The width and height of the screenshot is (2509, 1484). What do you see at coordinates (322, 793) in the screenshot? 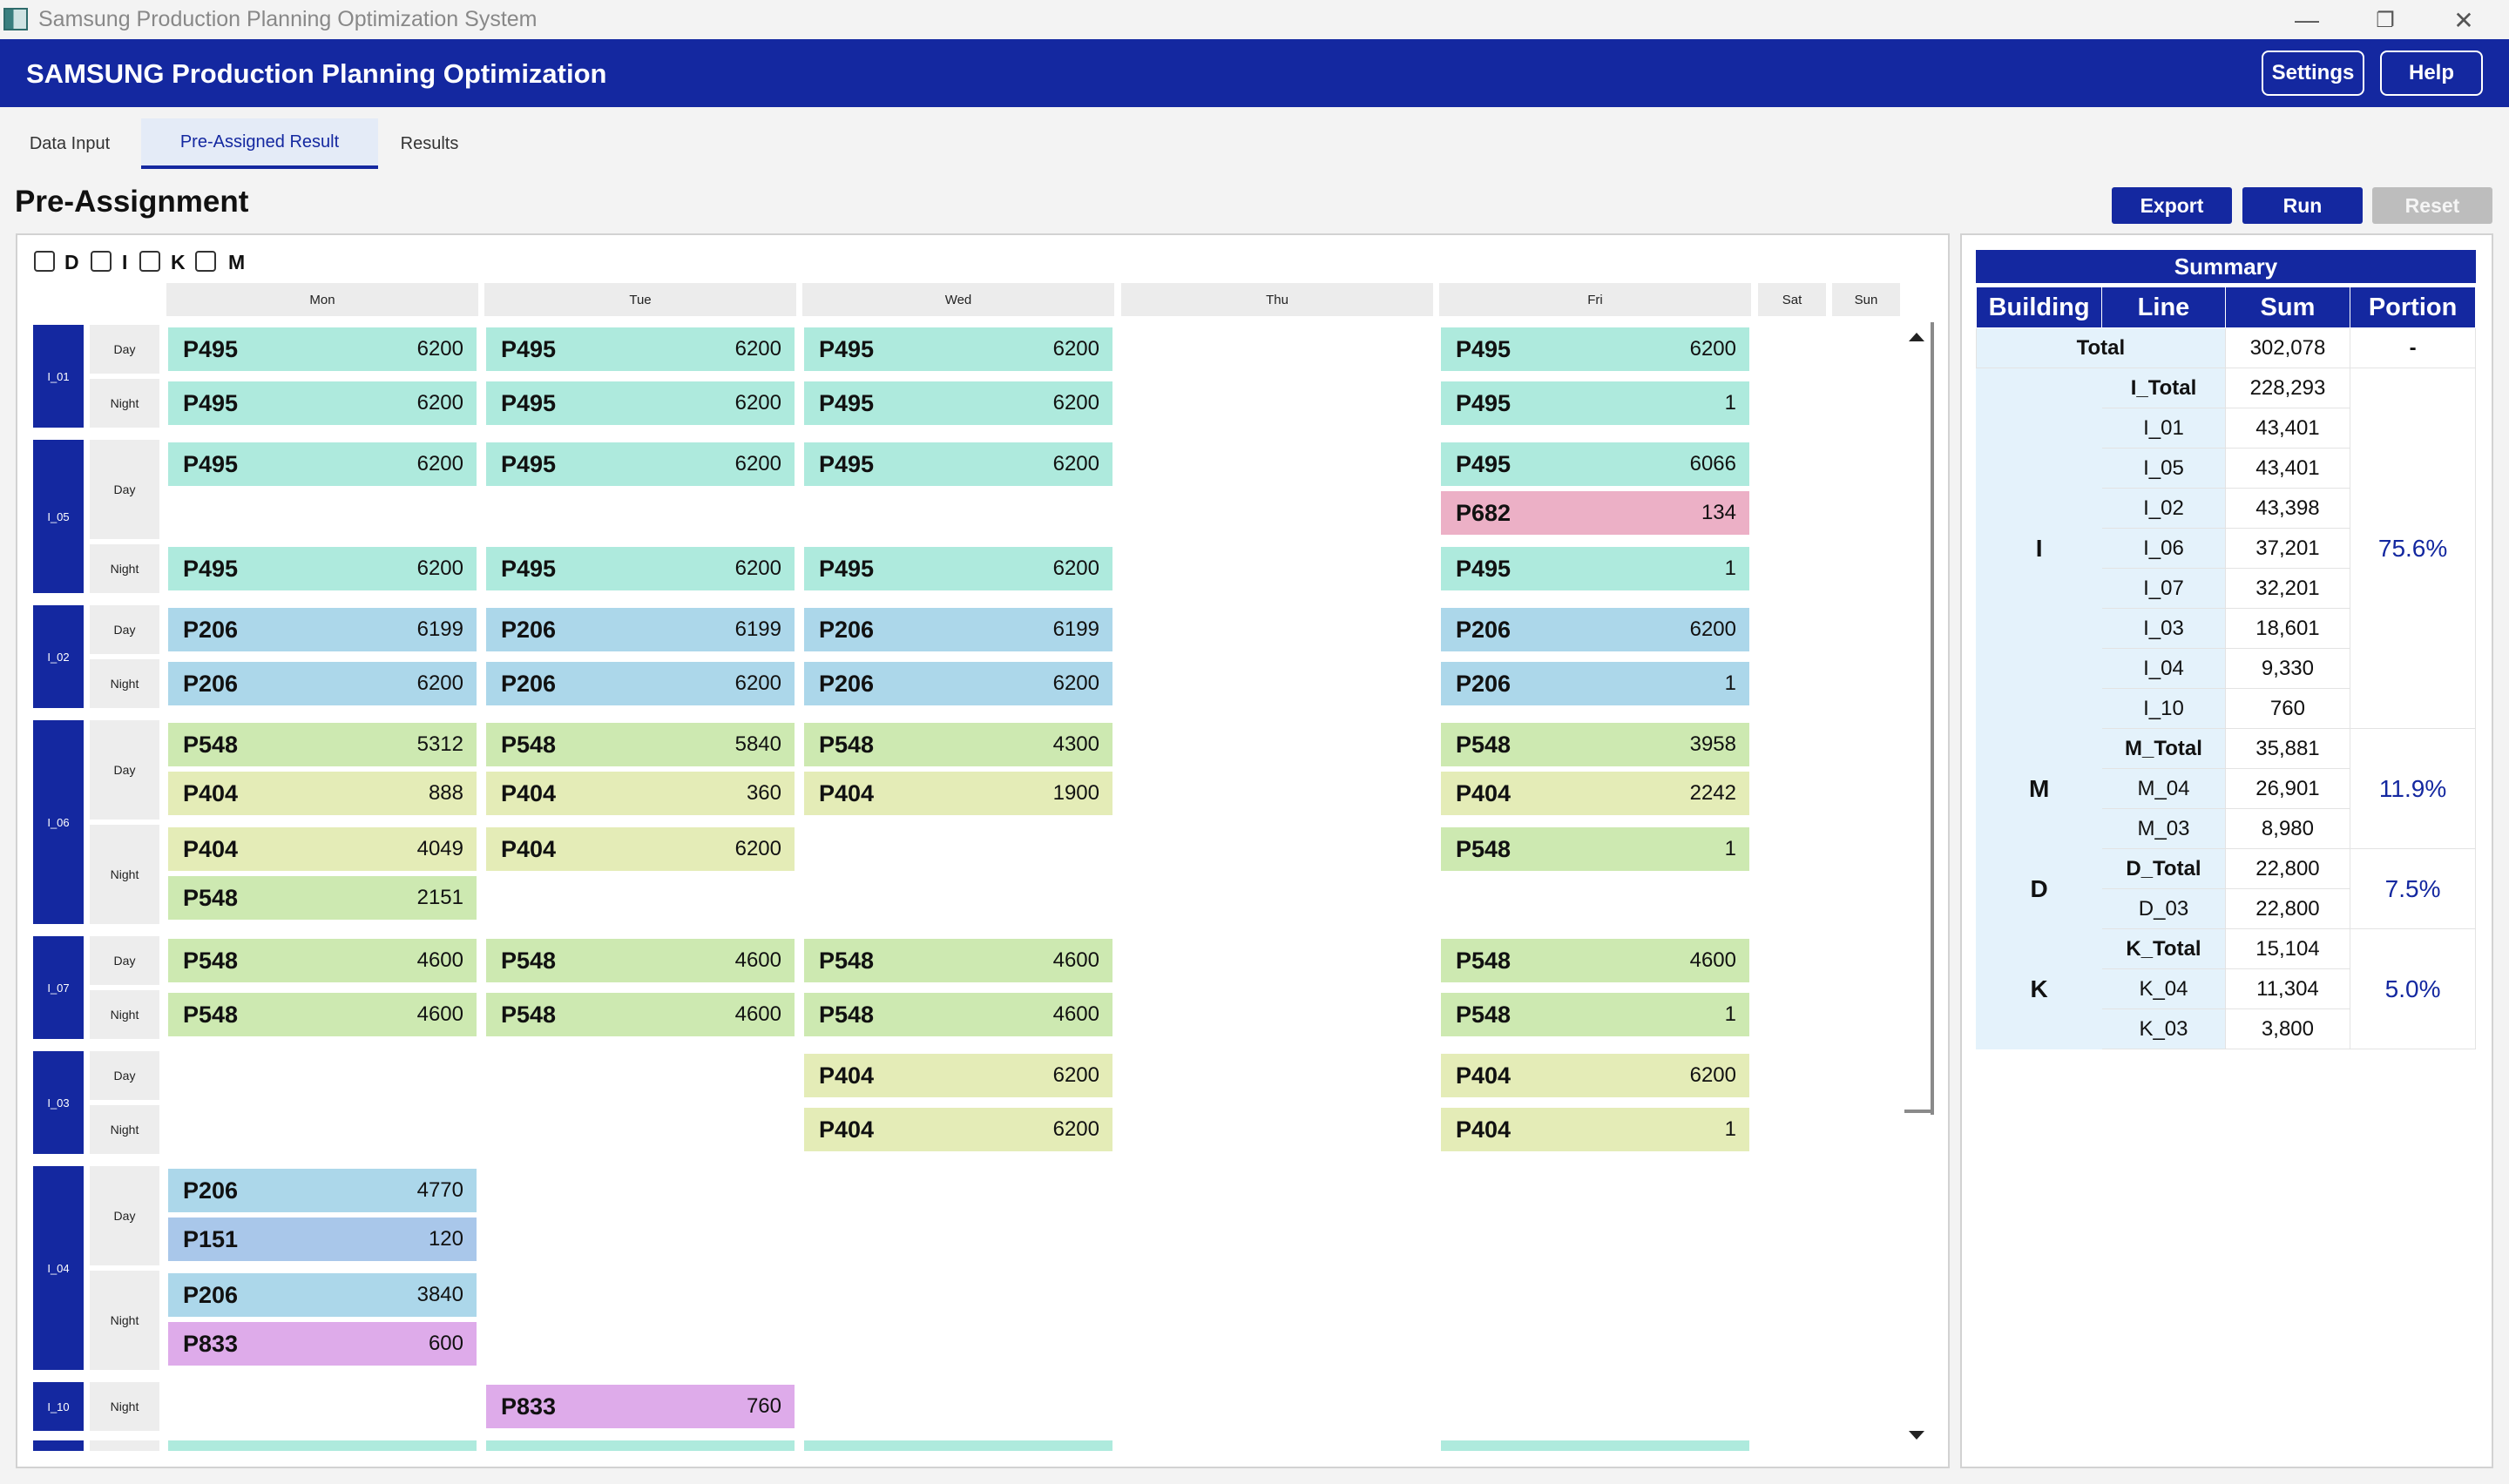
I see `assignment-cell: P404 888` at bounding box center [322, 793].